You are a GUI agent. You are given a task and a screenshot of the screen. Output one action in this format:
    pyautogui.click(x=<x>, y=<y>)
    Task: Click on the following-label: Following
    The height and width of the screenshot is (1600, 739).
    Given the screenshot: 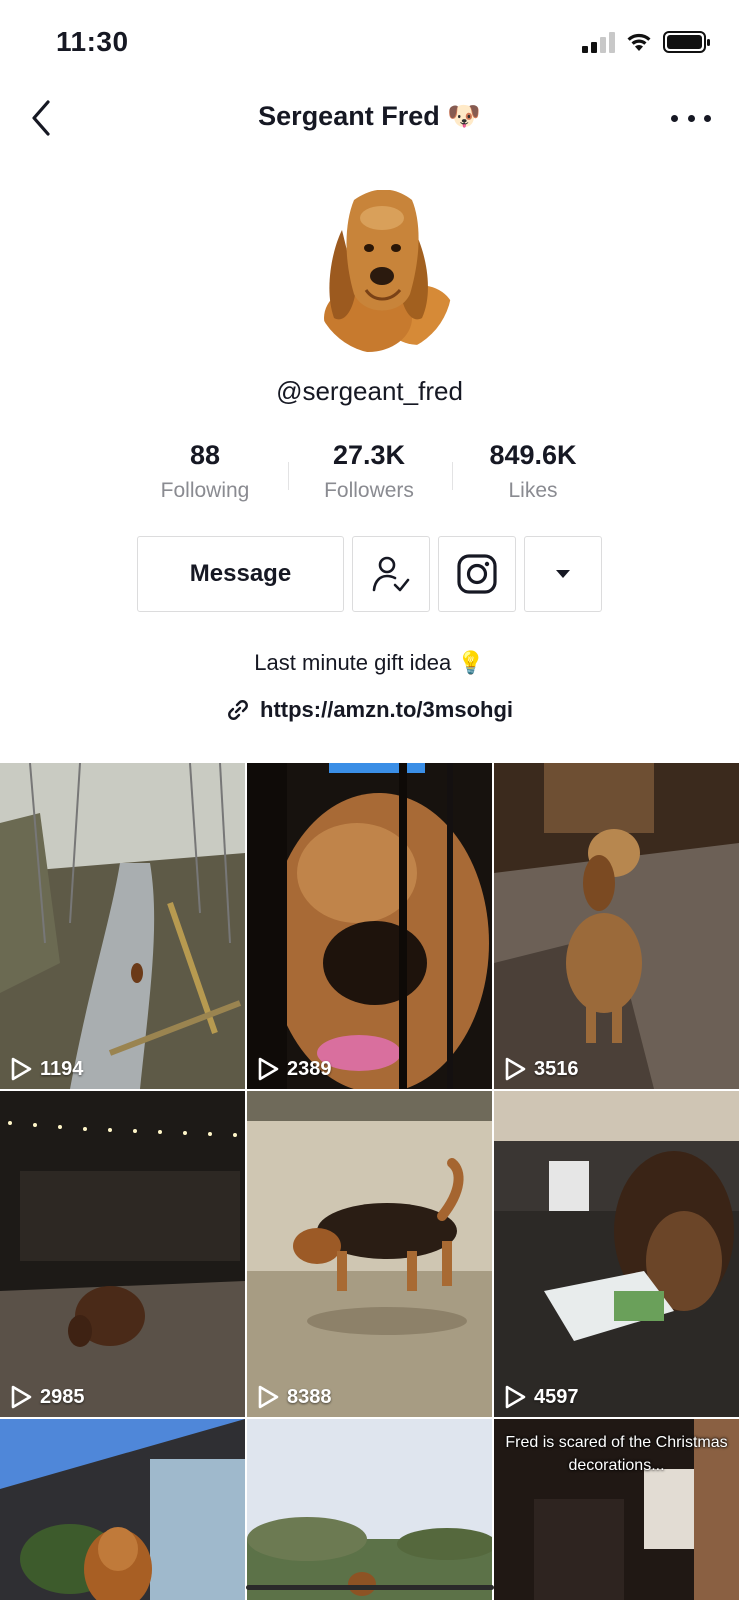 What is the action you would take?
    pyautogui.click(x=205, y=490)
    